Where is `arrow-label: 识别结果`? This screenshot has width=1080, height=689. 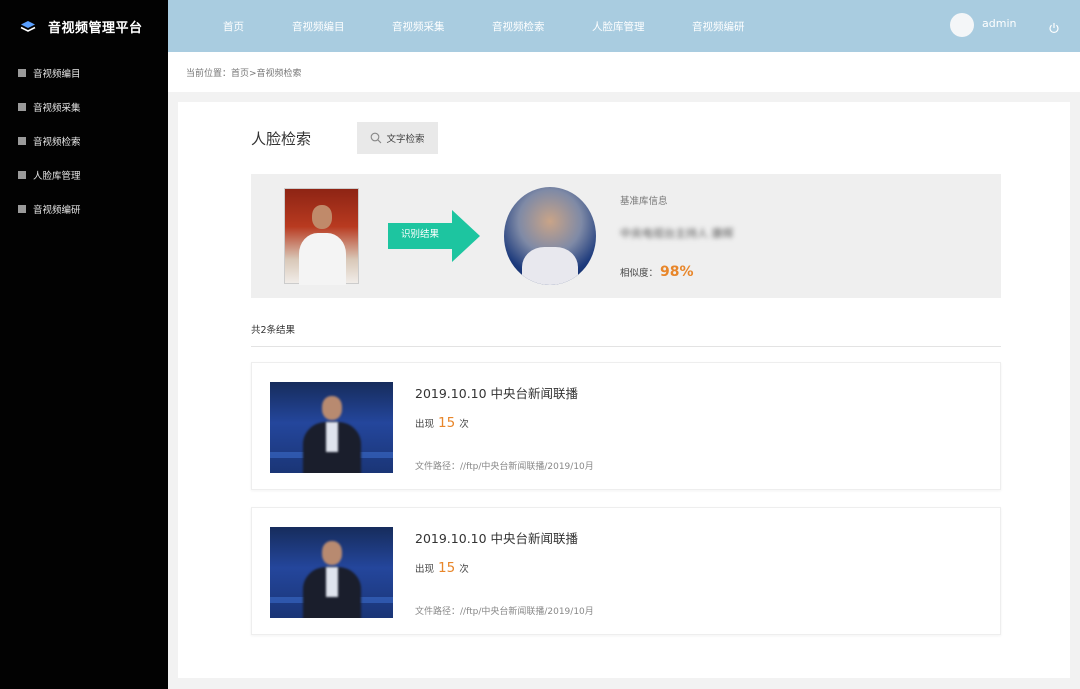 arrow-label: 识别结果 is located at coordinates (419, 234).